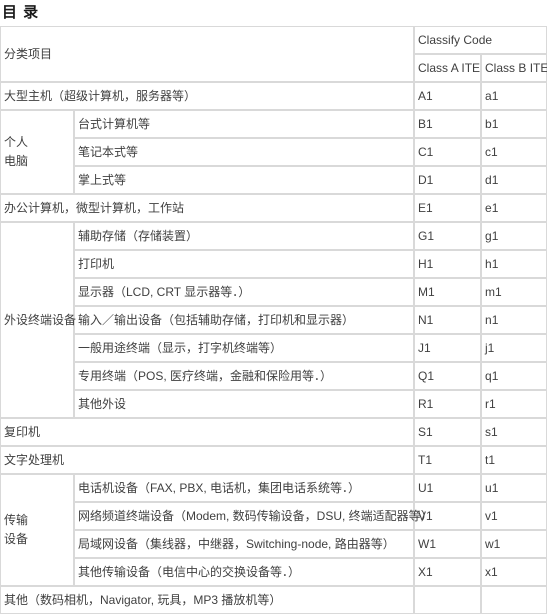  I want to click on table-row: 显示器（LCD, CRT 显示器等．） M1 m1, so click(273, 292).